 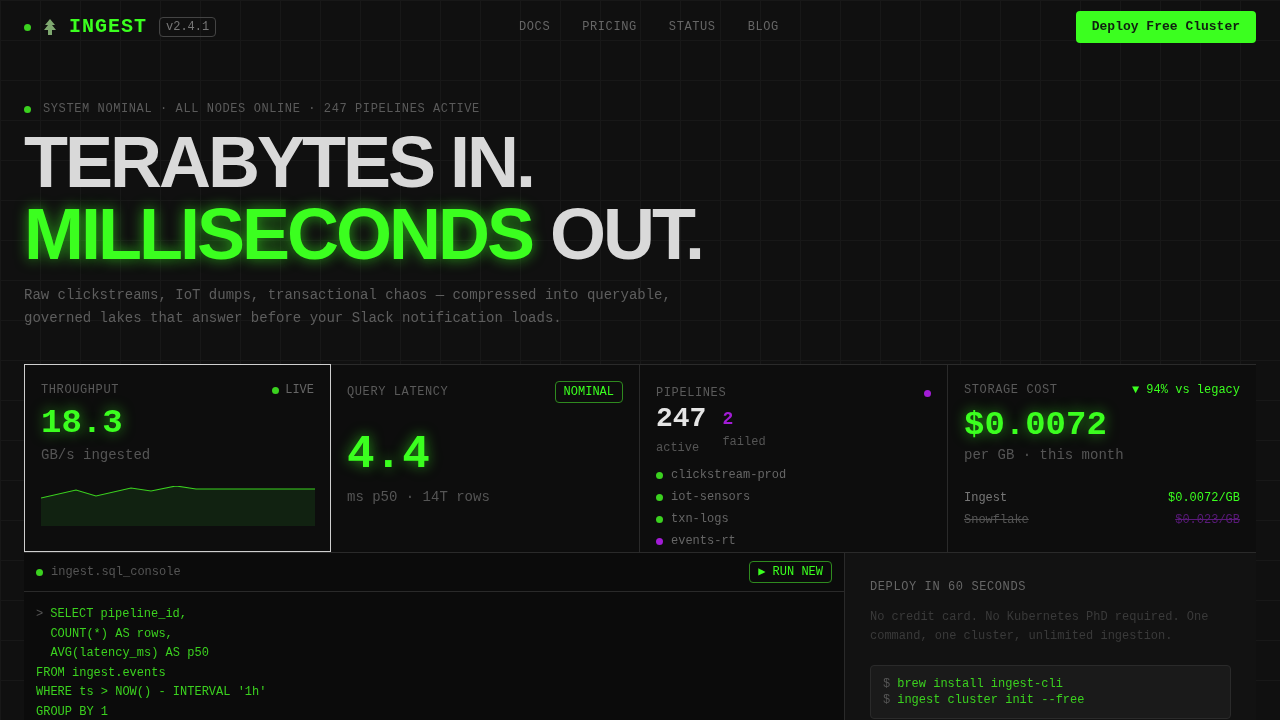 What do you see at coordinates (996, 520) in the screenshot?
I see `cost-provider: Snowflake` at bounding box center [996, 520].